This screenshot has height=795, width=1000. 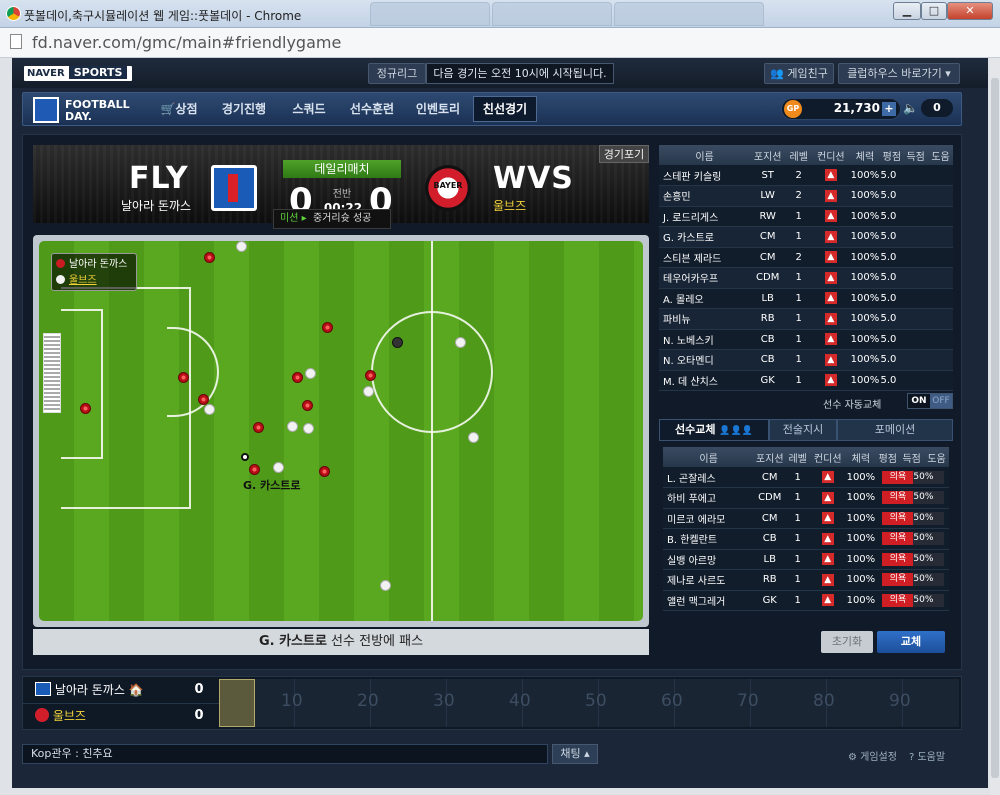 What do you see at coordinates (806, 298) in the screenshot?
I see `lineup-row: A. 몰레오 LB 1 ▲ 100% 5.0` at bounding box center [806, 298].